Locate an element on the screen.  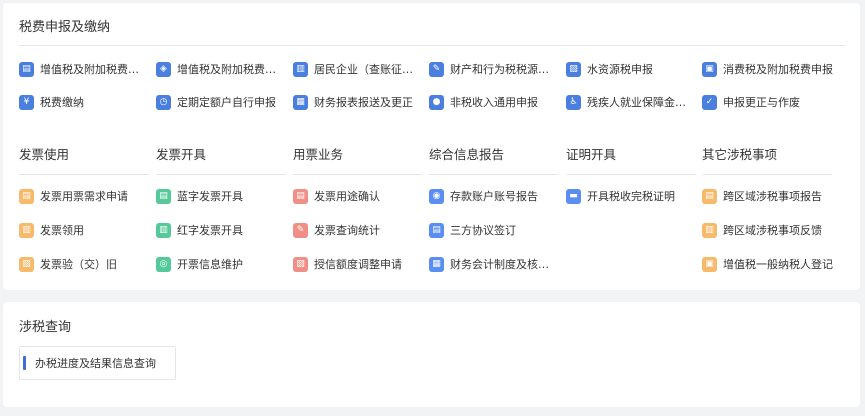
invoice-issue-item-blue: ▤ 蓝字发票开具 is located at coordinates (221, 196).